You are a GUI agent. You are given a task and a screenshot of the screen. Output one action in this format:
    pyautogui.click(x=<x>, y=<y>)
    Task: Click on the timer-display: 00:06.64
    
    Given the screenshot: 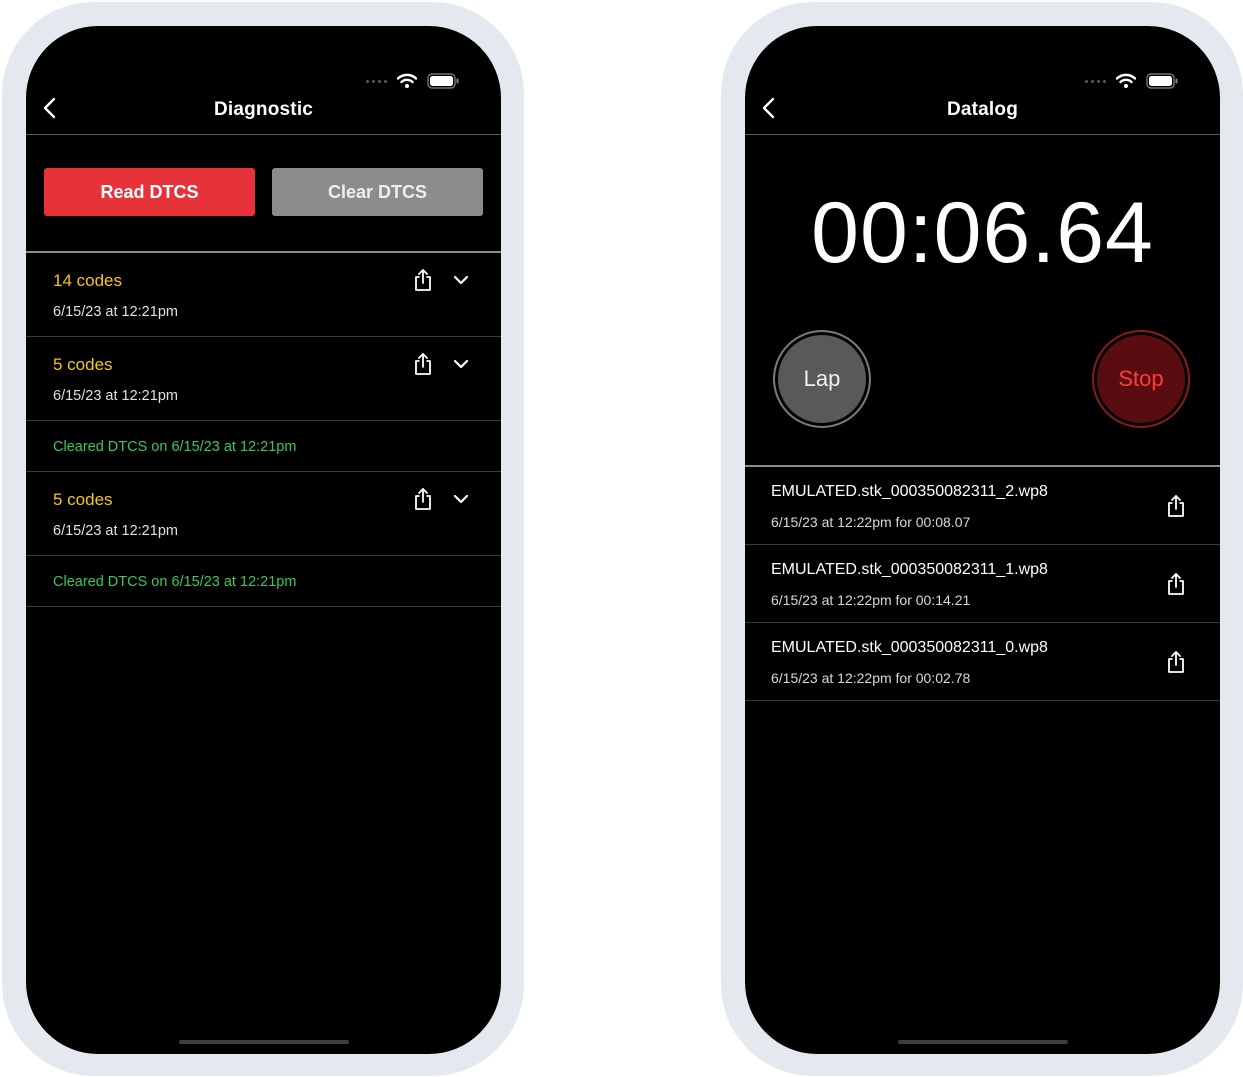 What is the action you would take?
    pyautogui.click(x=982, y=233)
    